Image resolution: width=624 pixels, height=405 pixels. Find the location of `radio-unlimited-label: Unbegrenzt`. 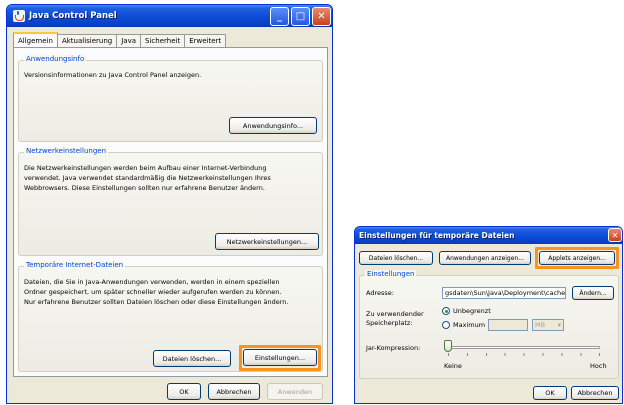

radio-unlimited-label: Unbegrenzt is located at coordinates (472, 311).